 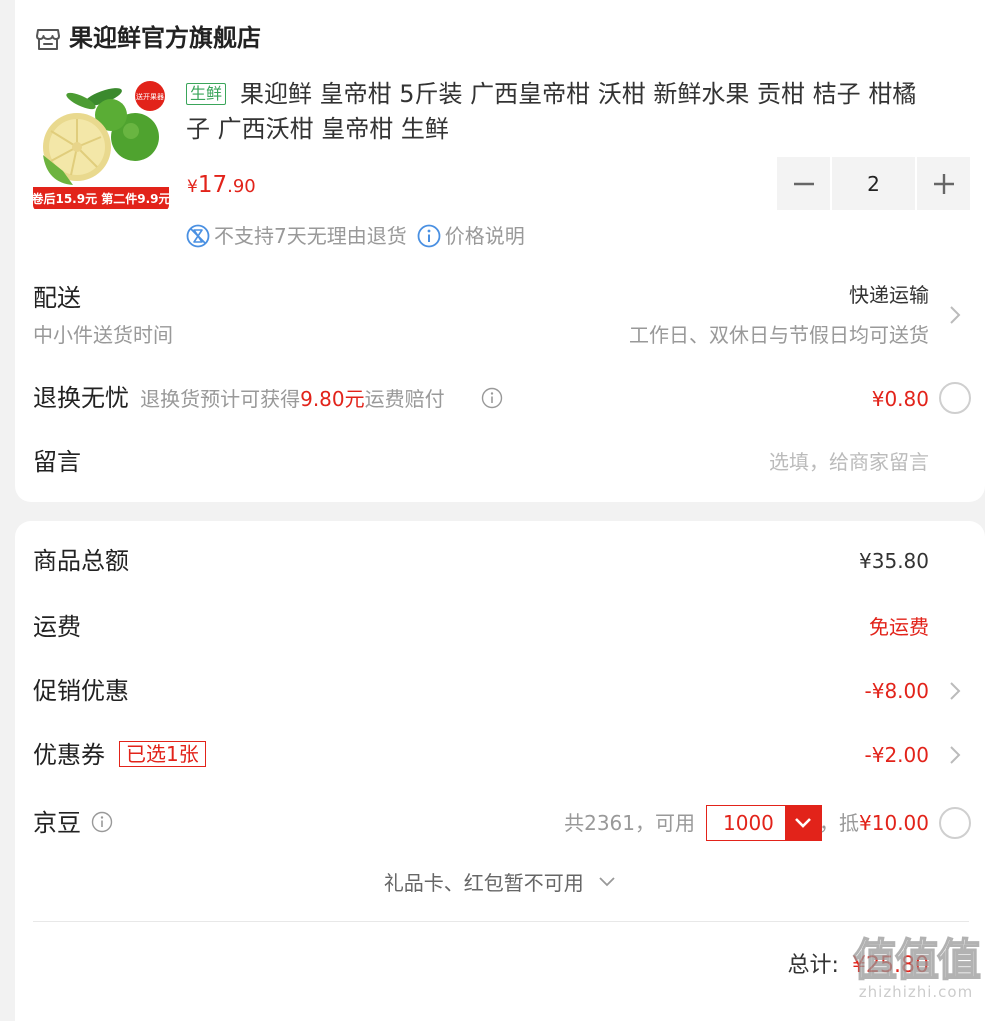 I want to click on delivery-time: 工作日、双休日与节假日均可送货, so click(x=779, y=335).